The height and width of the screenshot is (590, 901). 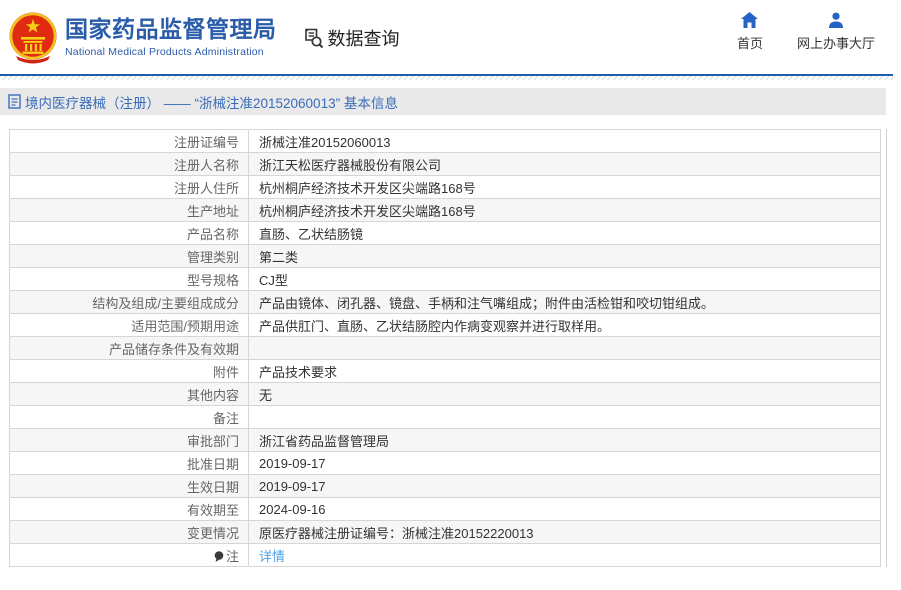 I want to click on row-label: 注册人名称, so click(x=129, y=164).